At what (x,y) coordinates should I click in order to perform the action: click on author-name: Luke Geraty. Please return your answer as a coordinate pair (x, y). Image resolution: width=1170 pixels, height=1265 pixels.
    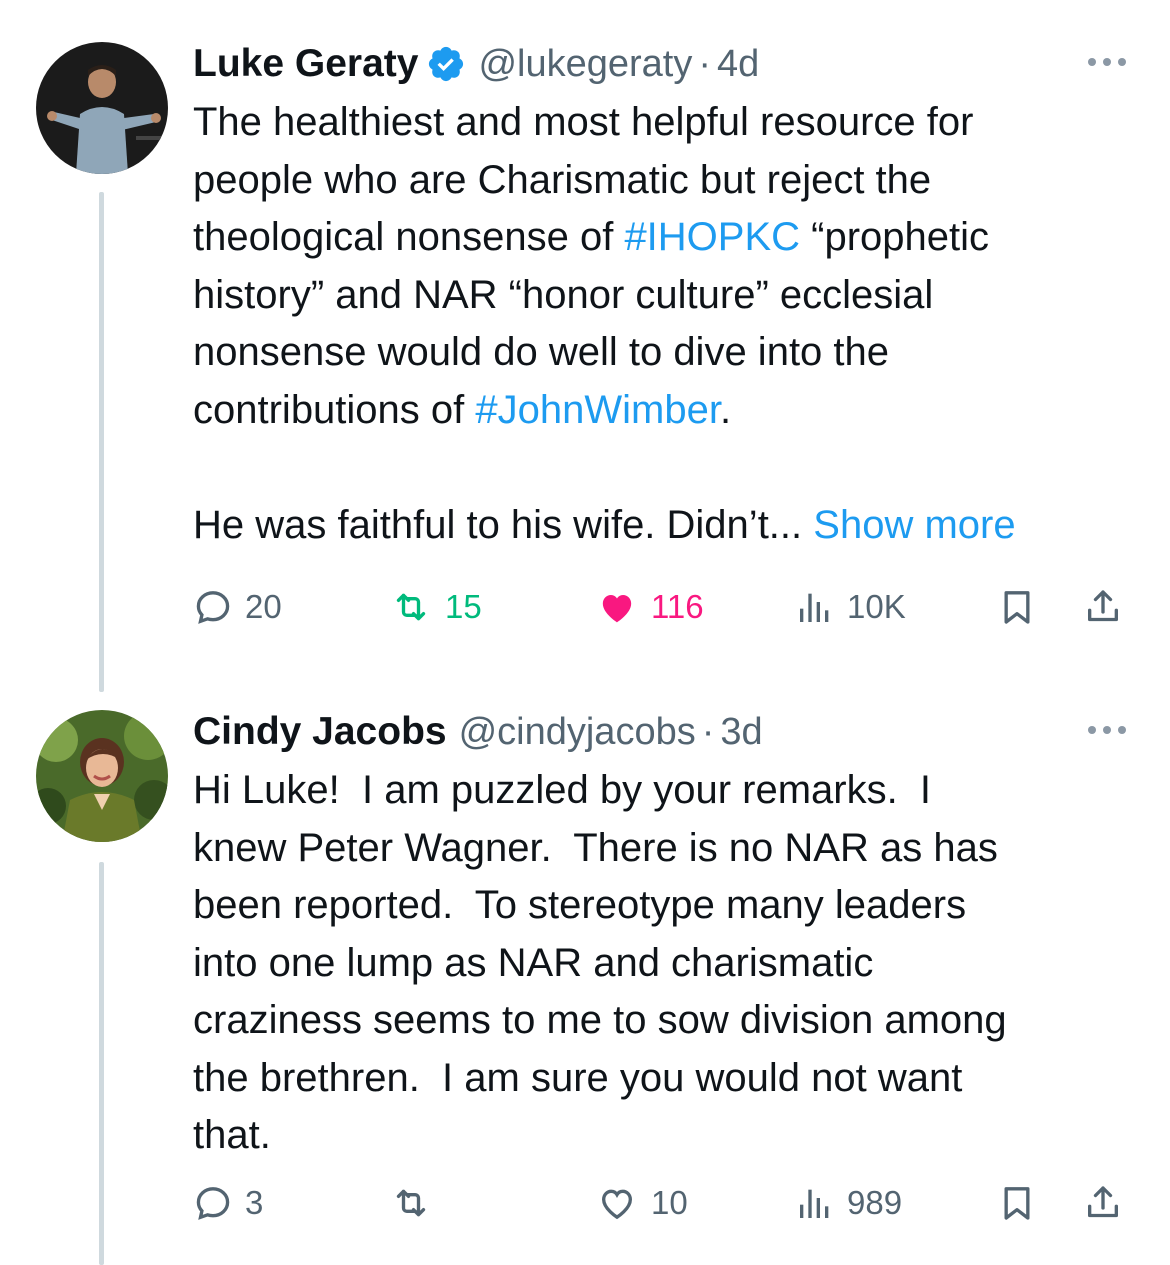
    Looking at the image, I should click on (305, 64).